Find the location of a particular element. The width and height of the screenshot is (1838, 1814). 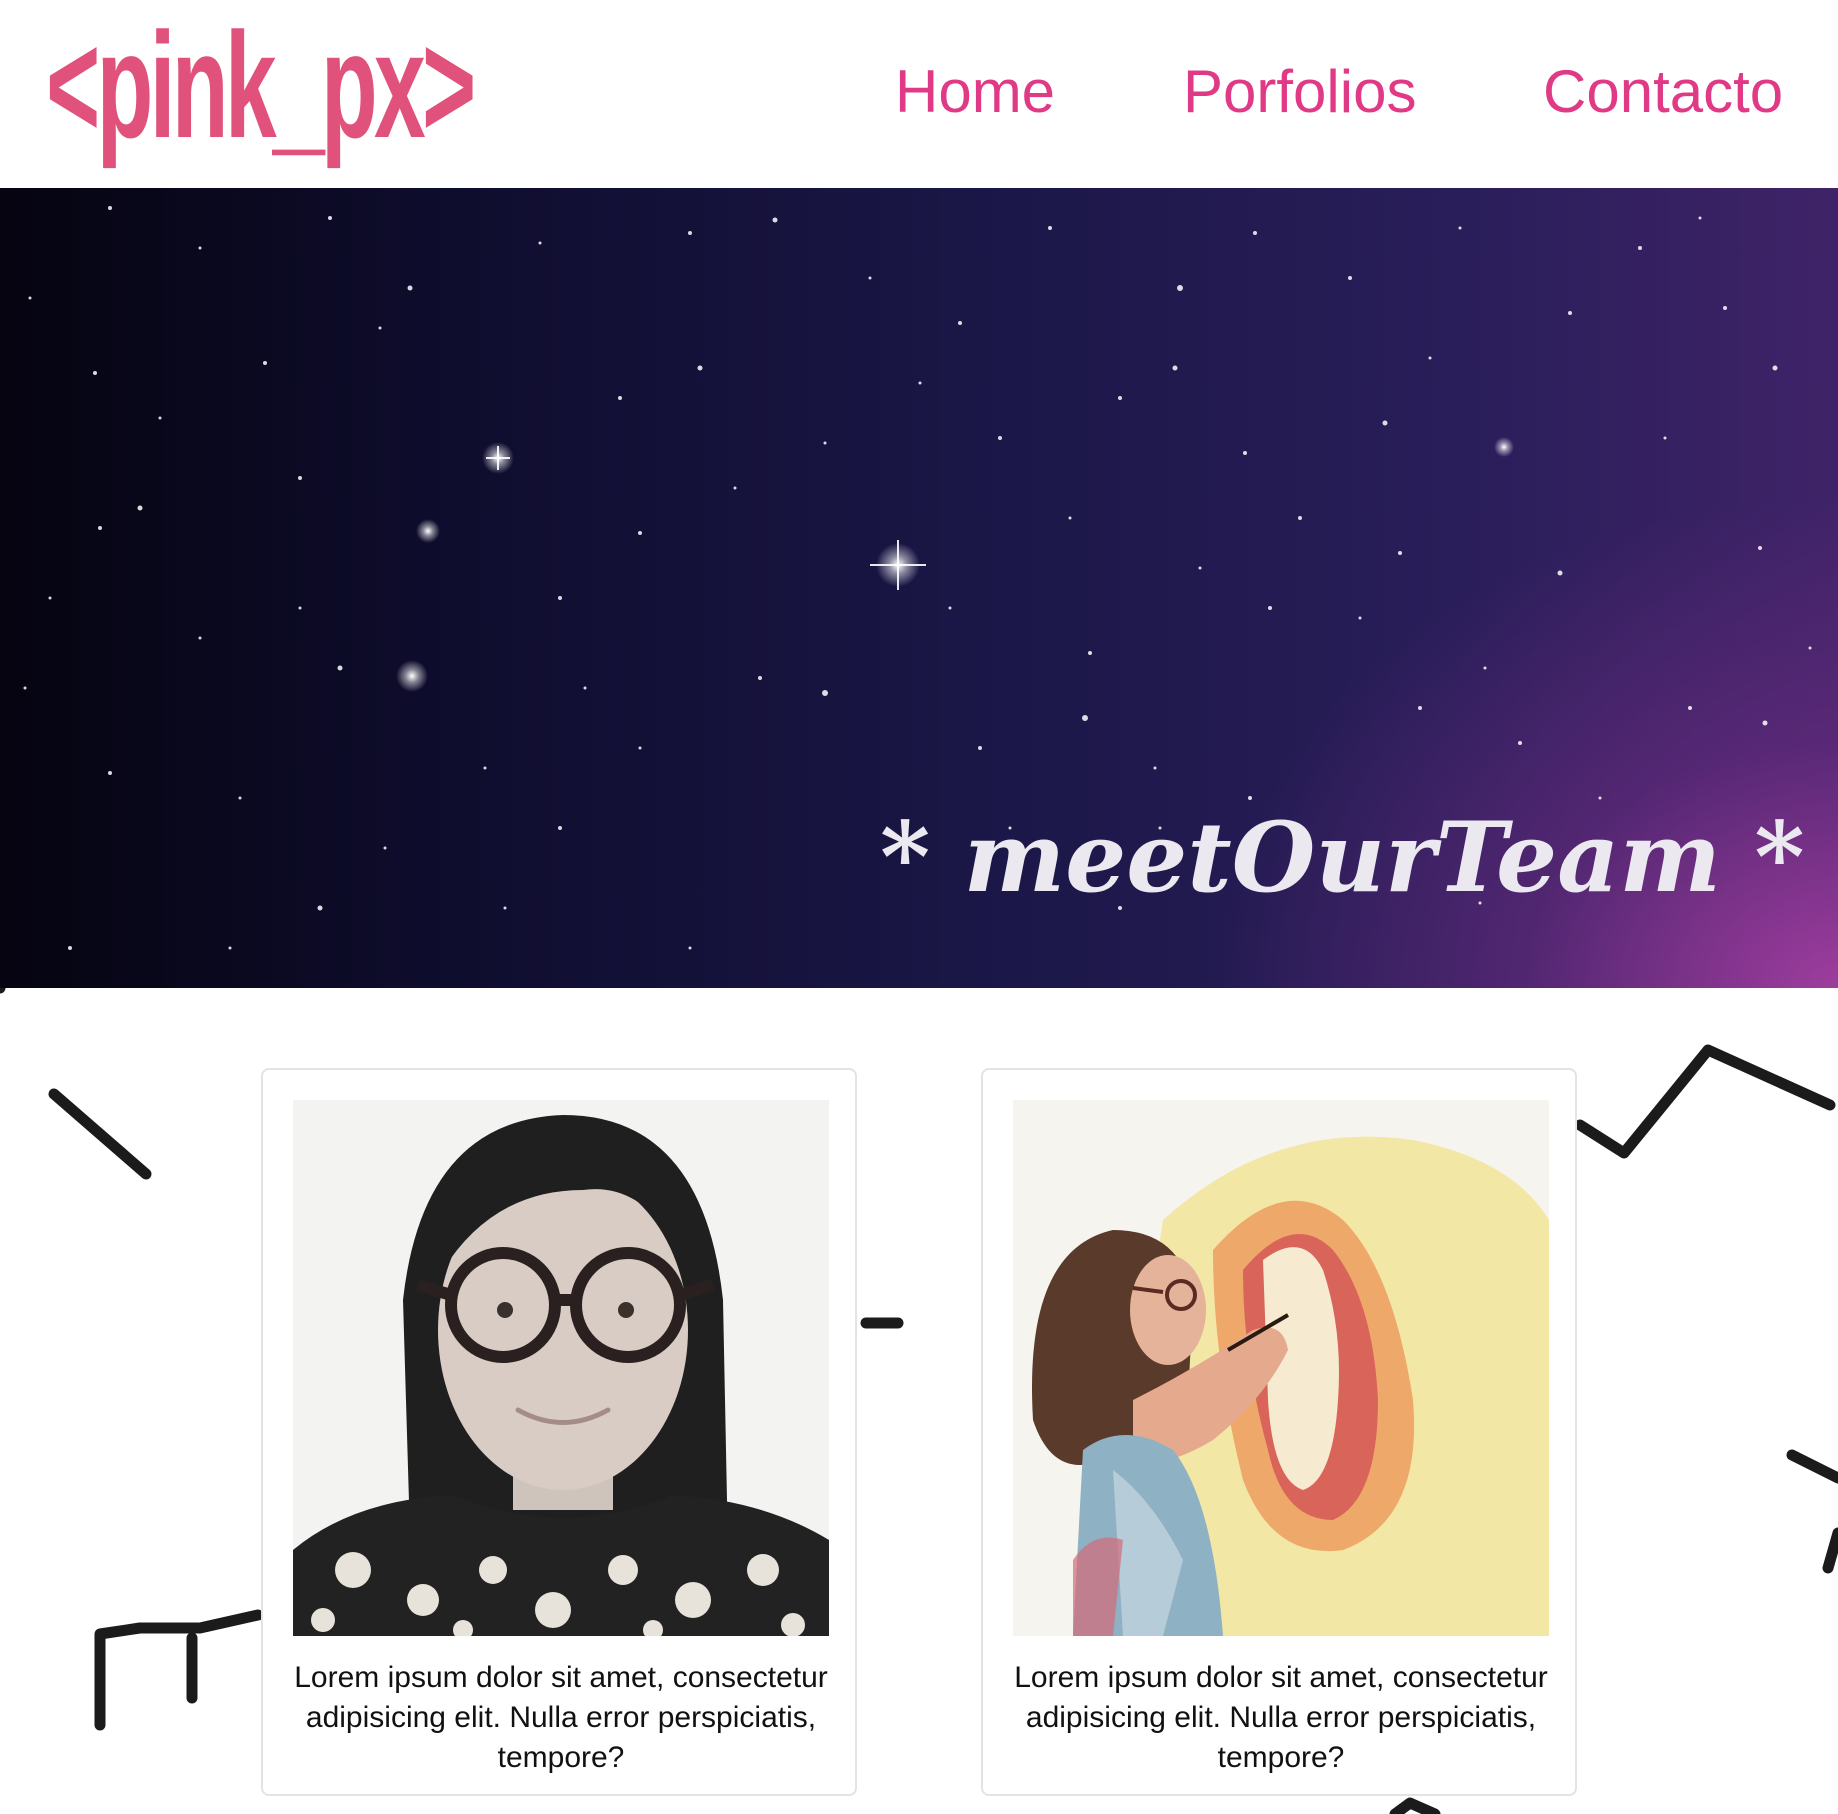

nav-link-contact: Contacto is located at coordinates (1663, 92).